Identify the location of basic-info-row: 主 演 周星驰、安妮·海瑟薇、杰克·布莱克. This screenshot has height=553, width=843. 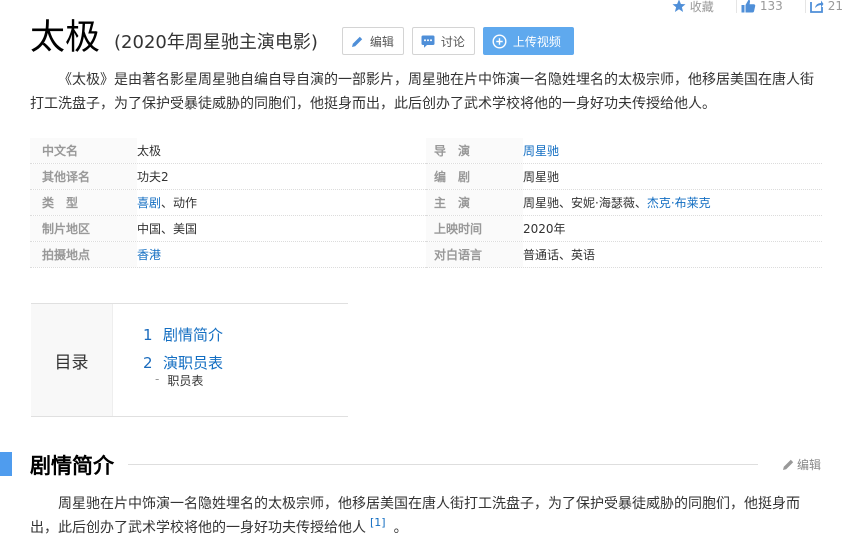
(624, 203).